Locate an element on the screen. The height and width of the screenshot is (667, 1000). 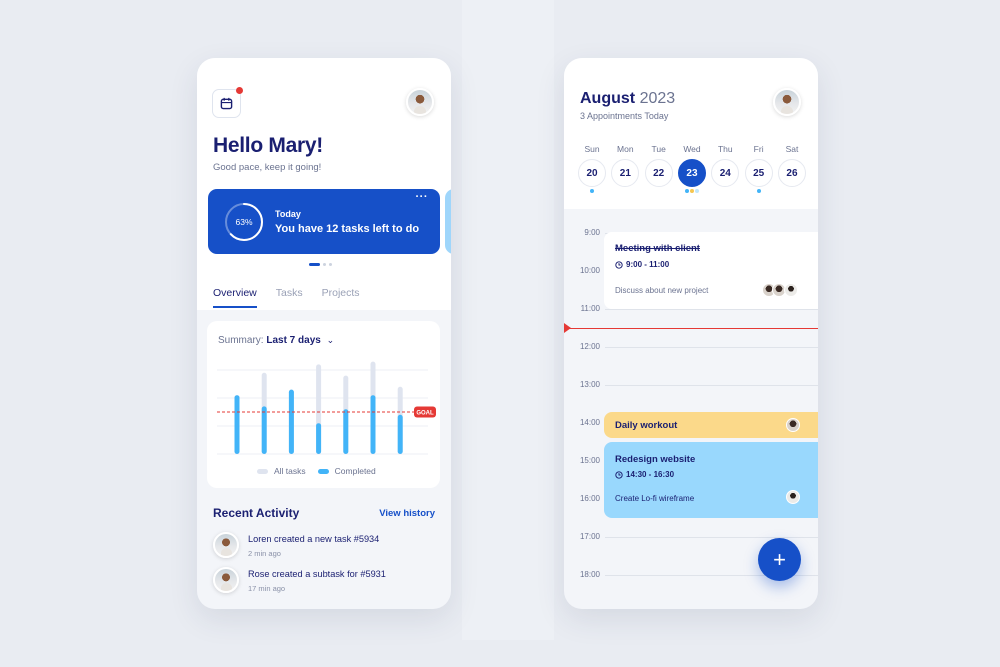
summary-prefix: Summary: is located at coordinates (241, 340).